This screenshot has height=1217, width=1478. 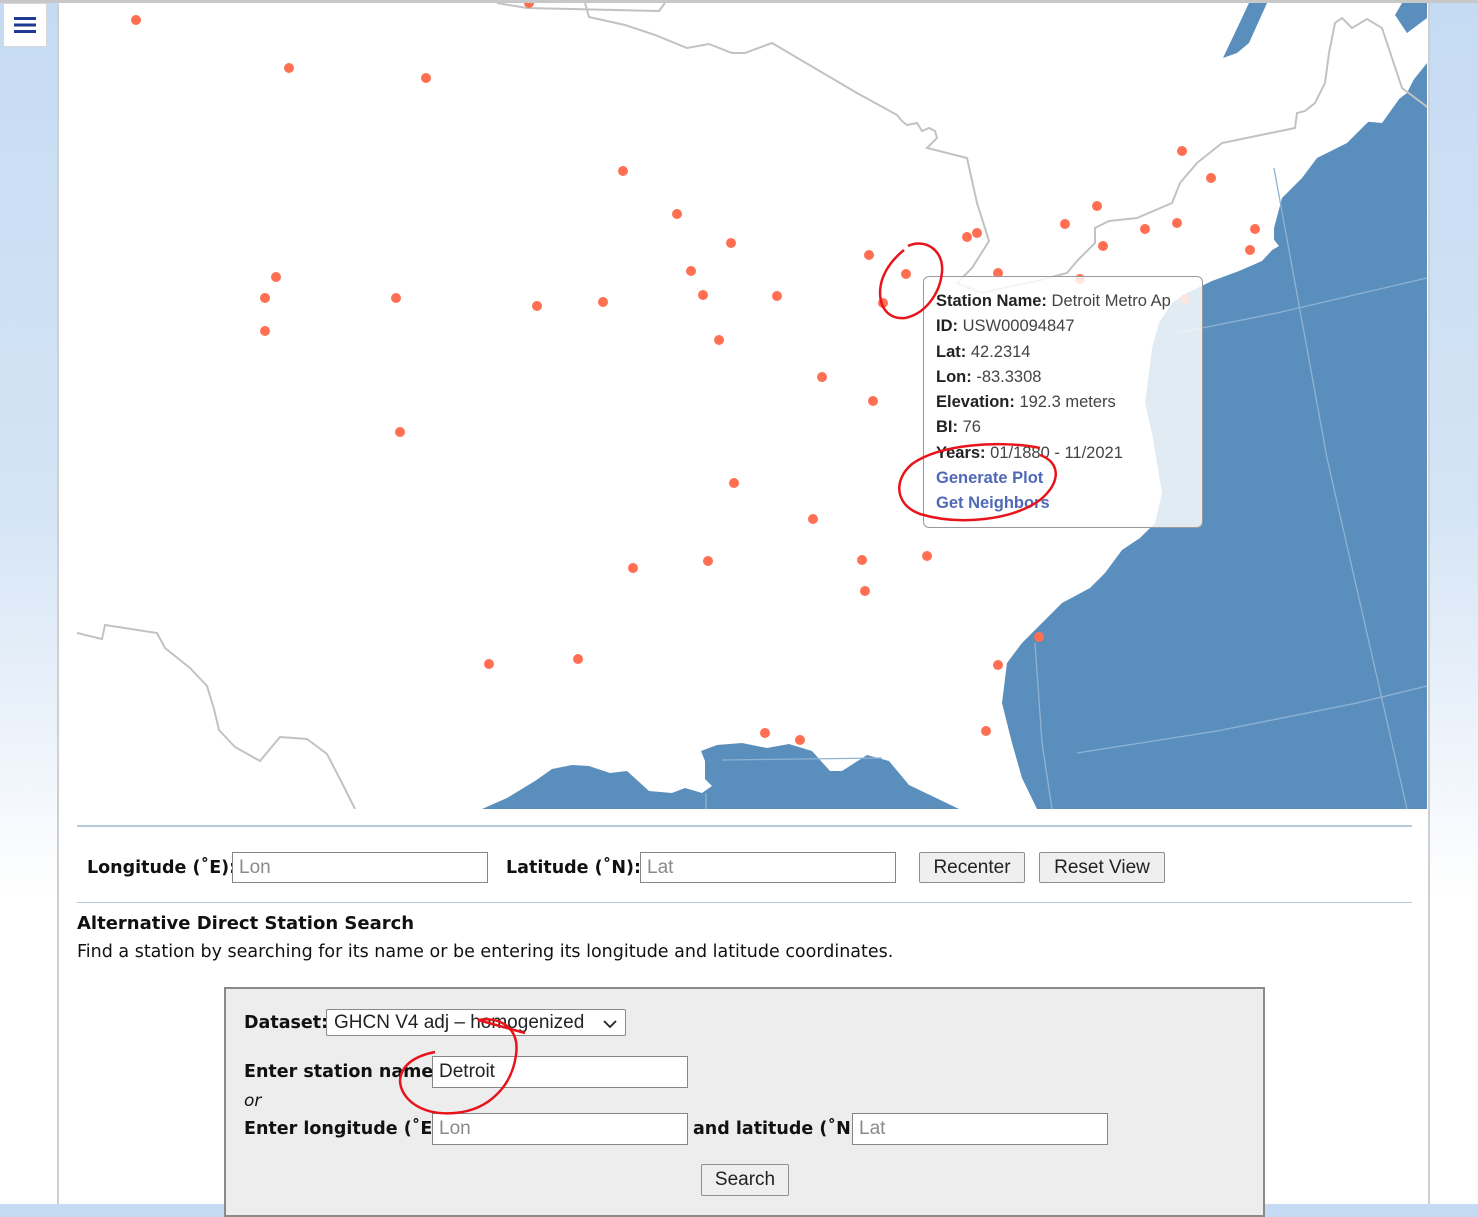 What do you see at coordinates (1026, 402) in the screenshot?
I see `popup-elevation: Elevation: 192.3 meters` at bounding box center [1026, 402].